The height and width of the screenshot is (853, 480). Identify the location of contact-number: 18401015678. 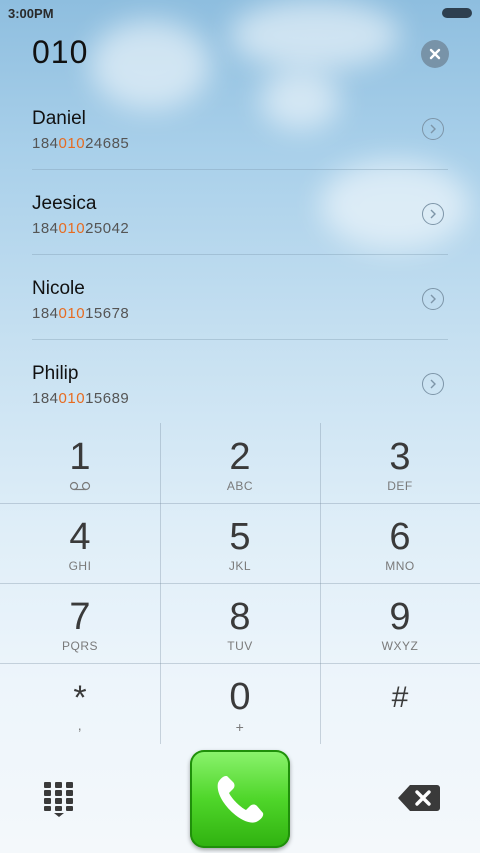
(81, 313).